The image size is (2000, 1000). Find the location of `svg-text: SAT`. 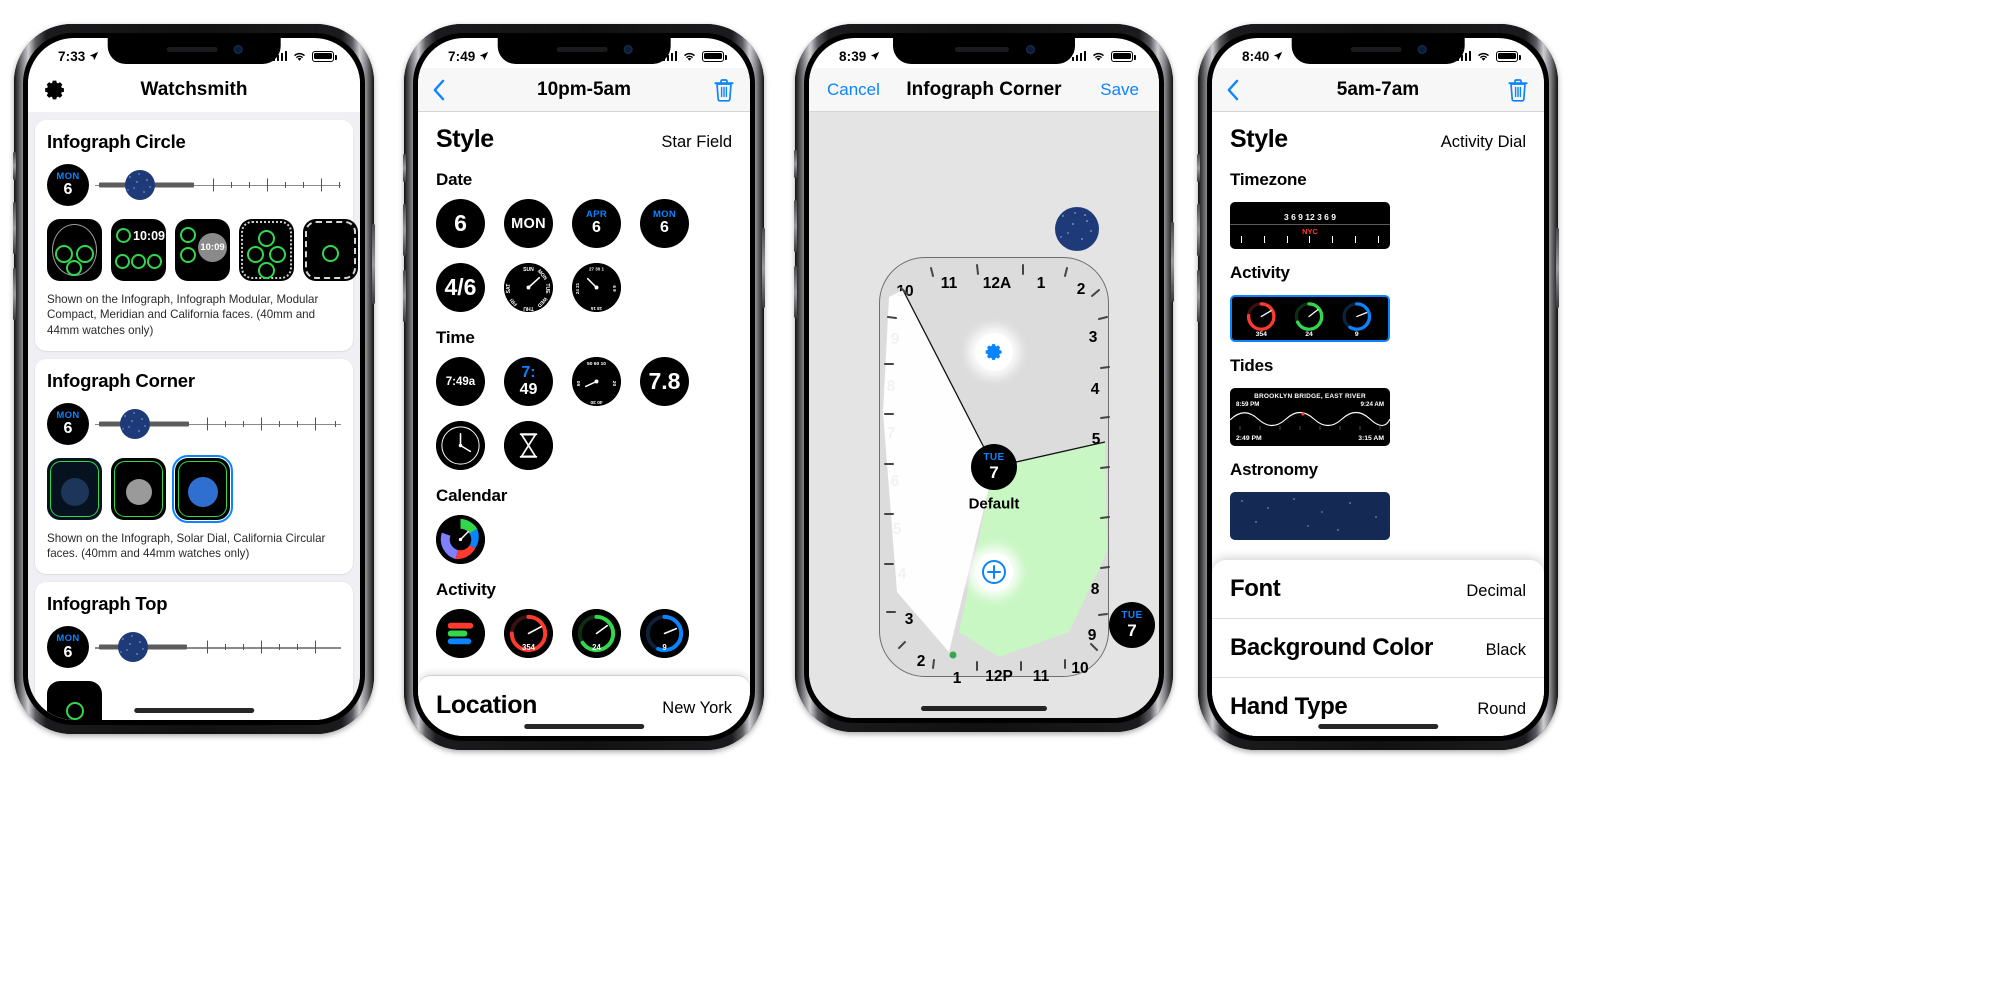

svg-text: SAT is located at coordinates (509, 288).